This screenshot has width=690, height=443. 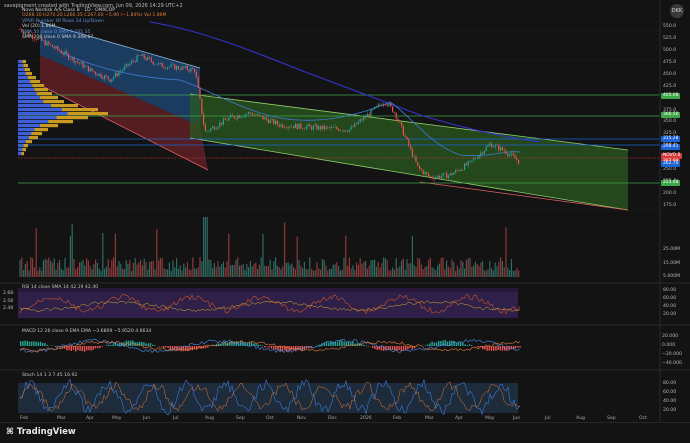 I want to click on price-tick: 550.0, so click(x=670, y=26).